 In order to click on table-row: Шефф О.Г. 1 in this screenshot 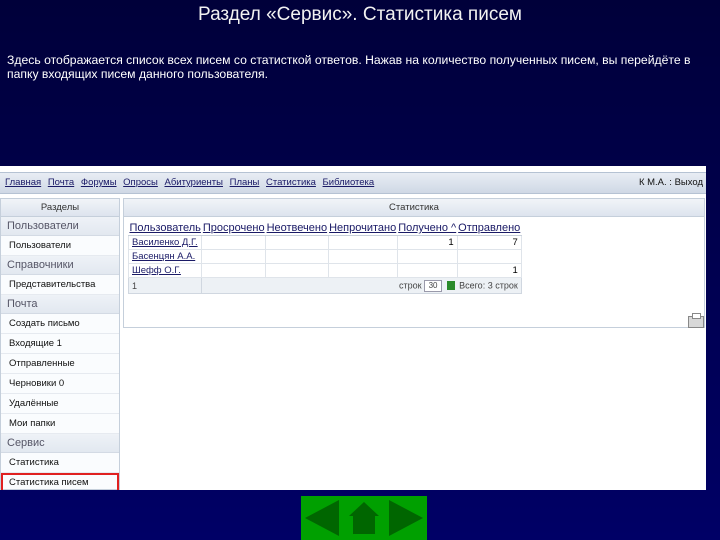, I will do `click(324, 270)`.